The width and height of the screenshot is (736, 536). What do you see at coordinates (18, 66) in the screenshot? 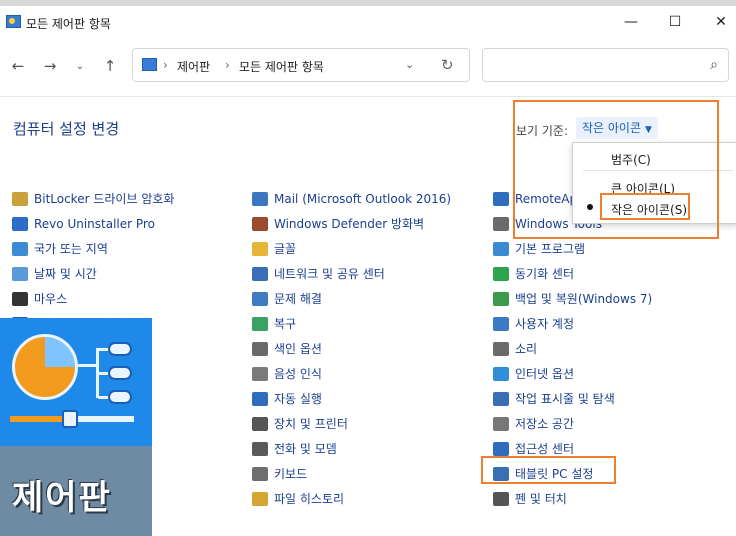
I see `back-arrow-icon: ←` at bounding box center [18, 66].